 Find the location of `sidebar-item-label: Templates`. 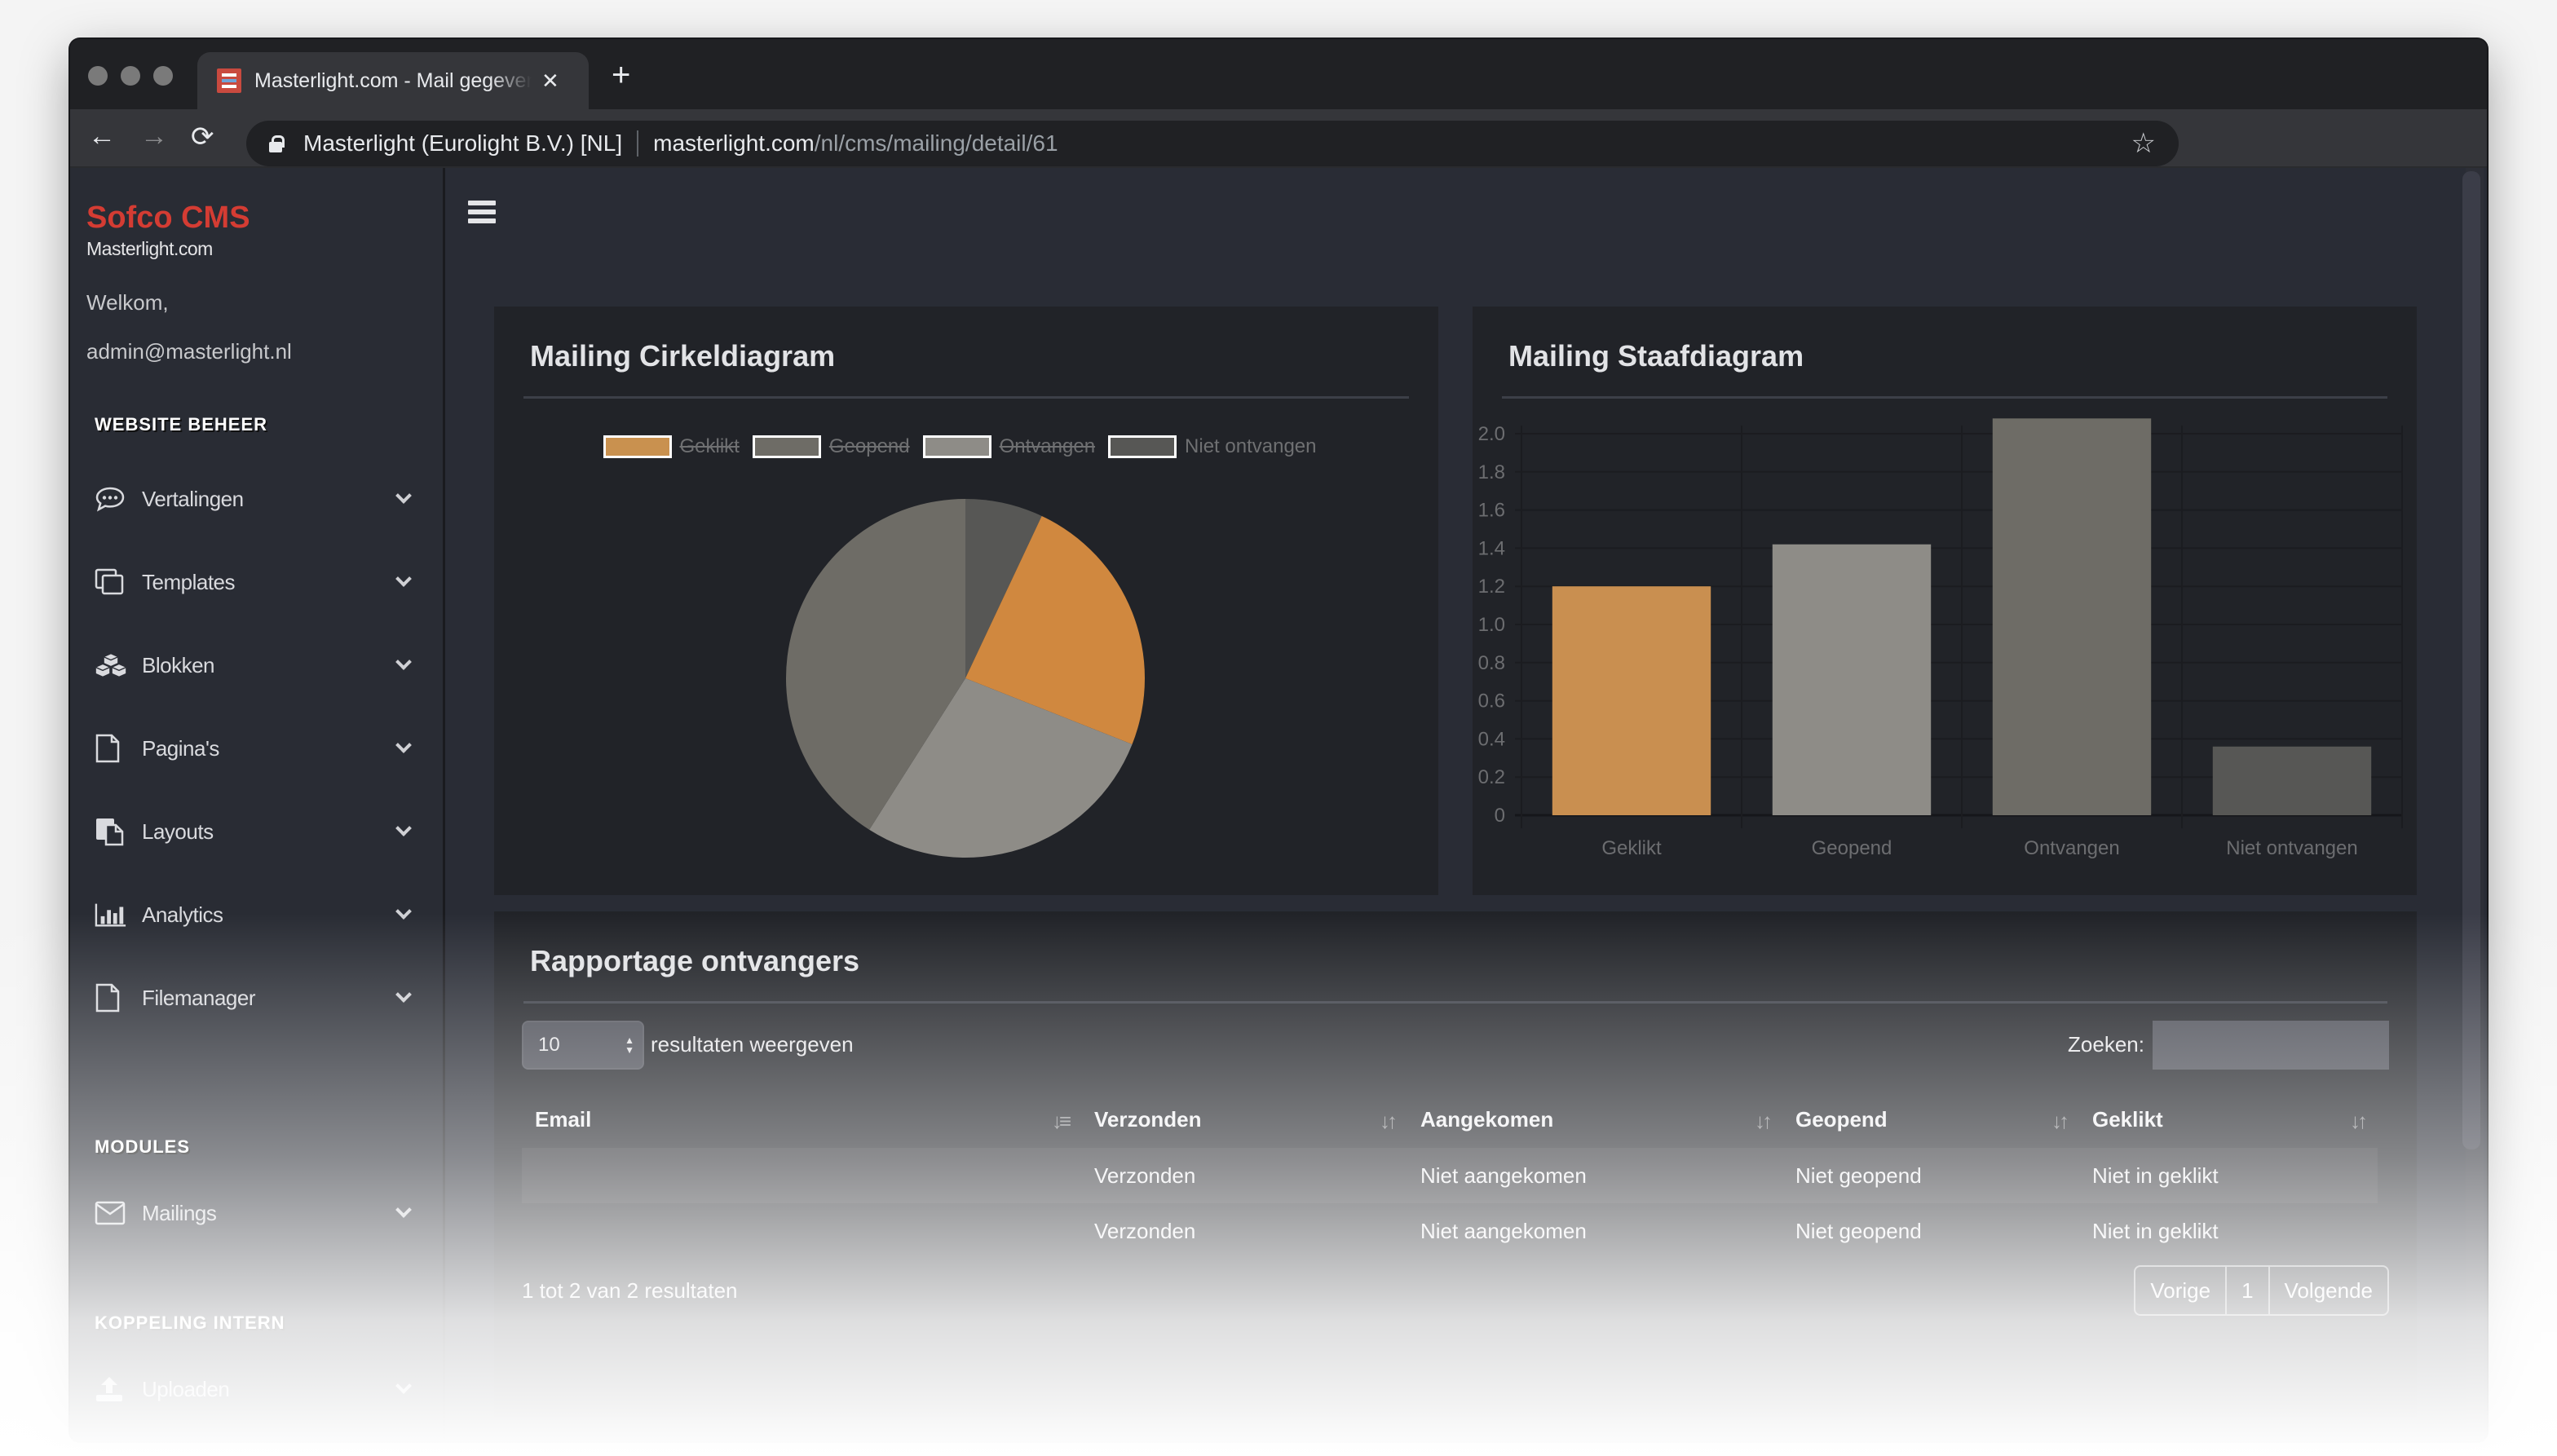

sidebar-item-label: Templates is located at coordinates (189, 581).